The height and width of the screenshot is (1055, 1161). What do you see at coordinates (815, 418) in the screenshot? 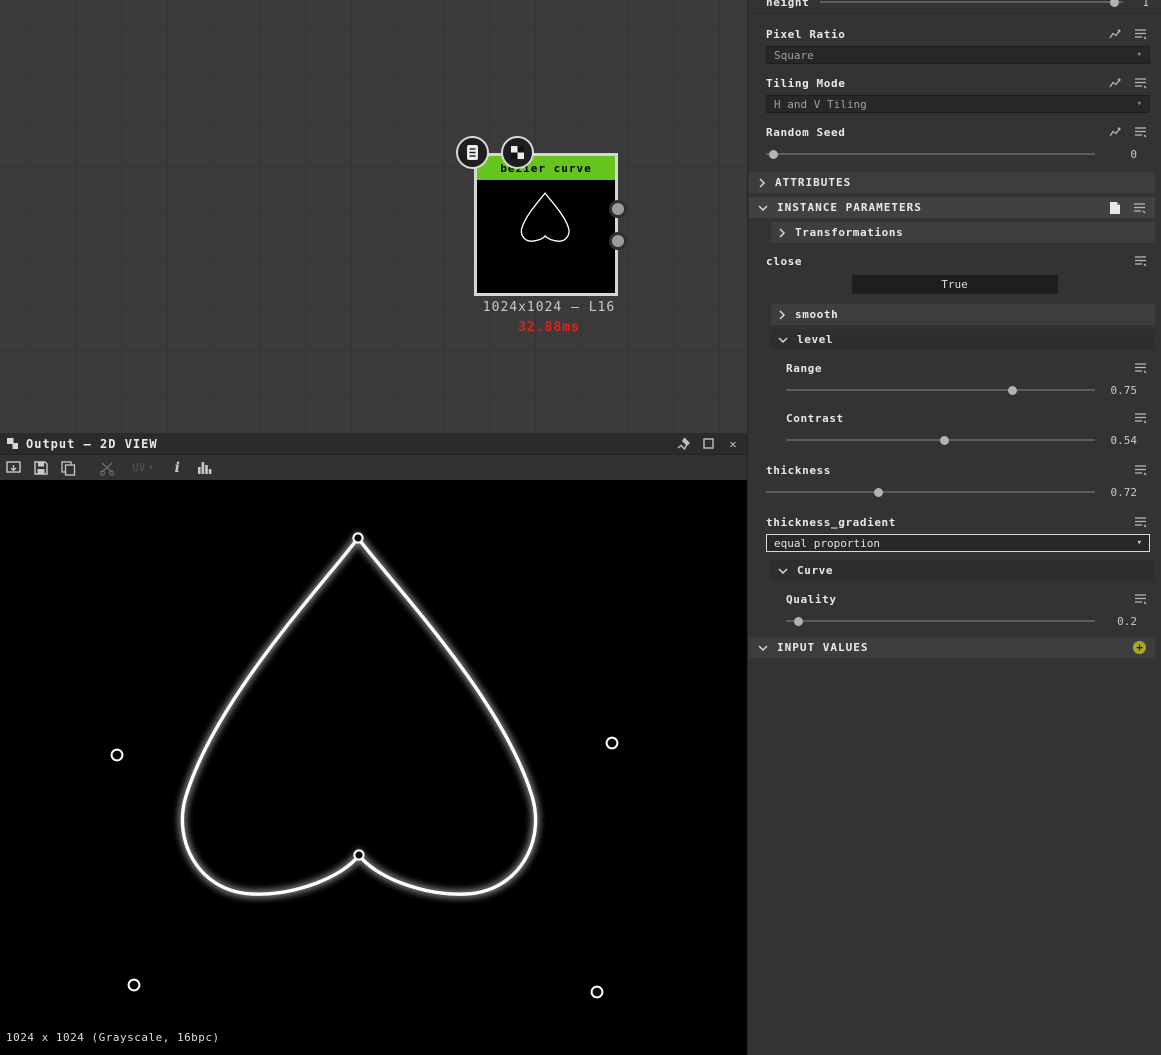
I see `contrast-label: Contrast` at bounding box center [815, 418].